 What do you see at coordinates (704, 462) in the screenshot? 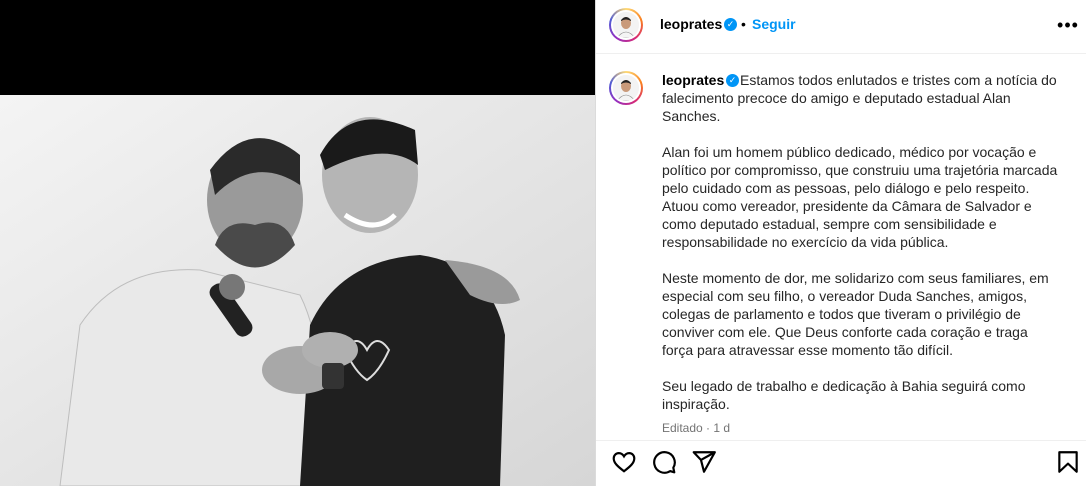
I see `paper-plane-icon` at bounding box center [704, 462].